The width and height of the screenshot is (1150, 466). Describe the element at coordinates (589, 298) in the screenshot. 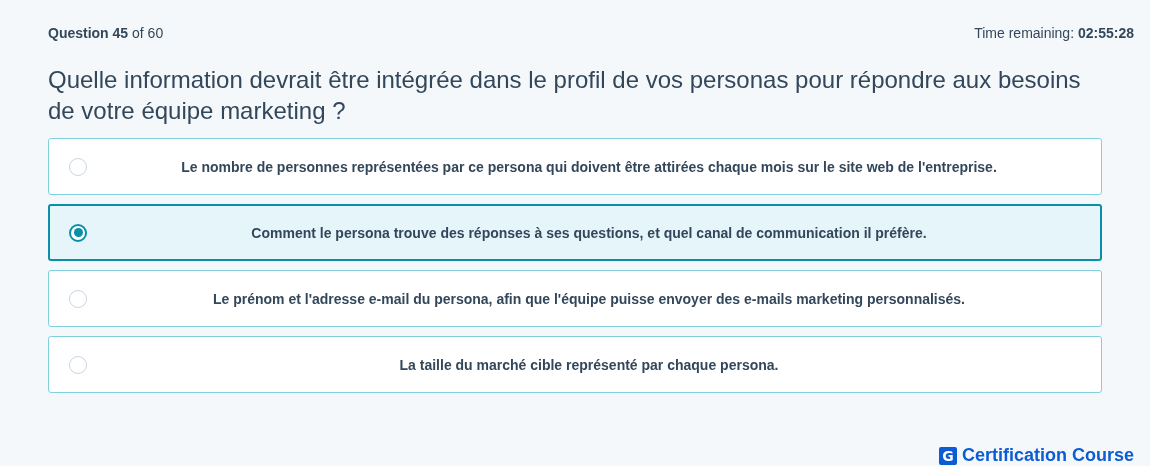

I see `option-text: Le prénom et l'adresse e-mail du persona, afin que l'équipe puisse envoyer des e-mails marketing personnalisés.` at that location.